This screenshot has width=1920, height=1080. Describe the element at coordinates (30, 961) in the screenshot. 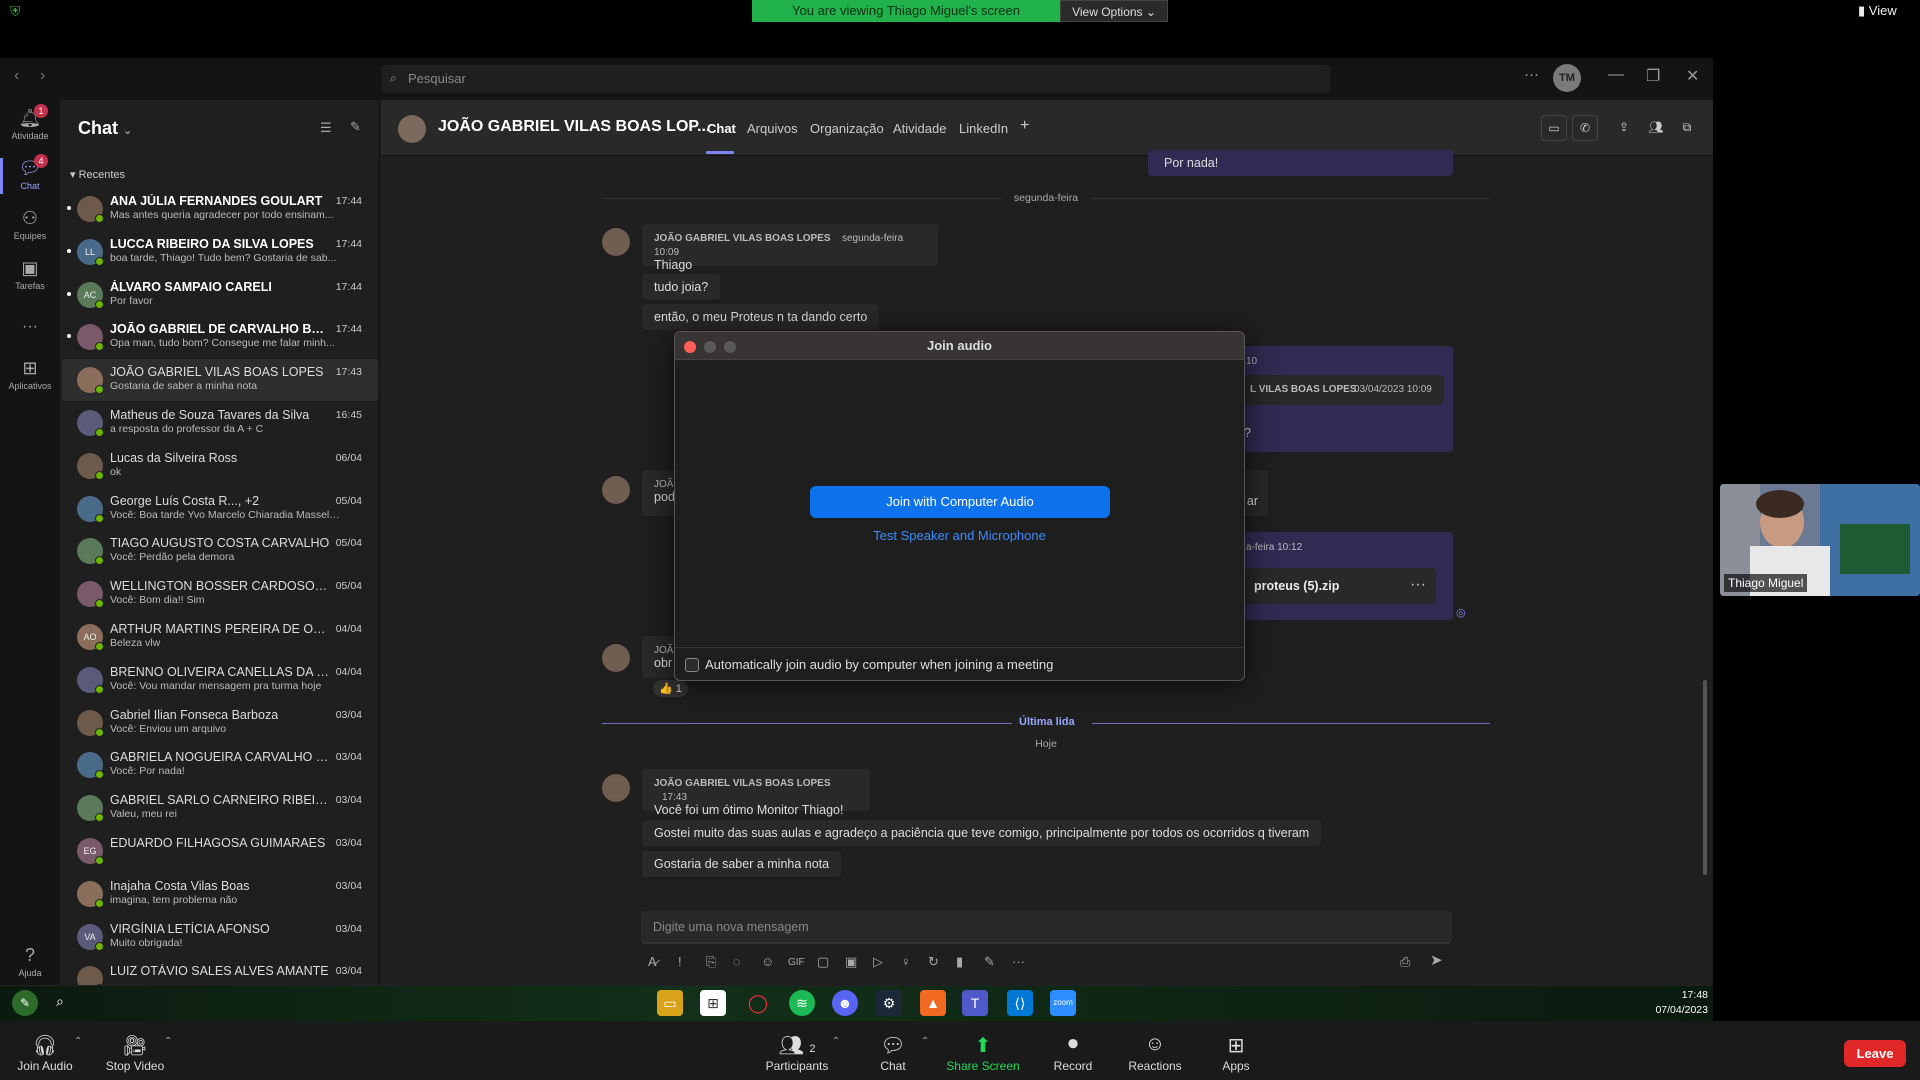

I see `rail-help: ? Ajuda` at that location.